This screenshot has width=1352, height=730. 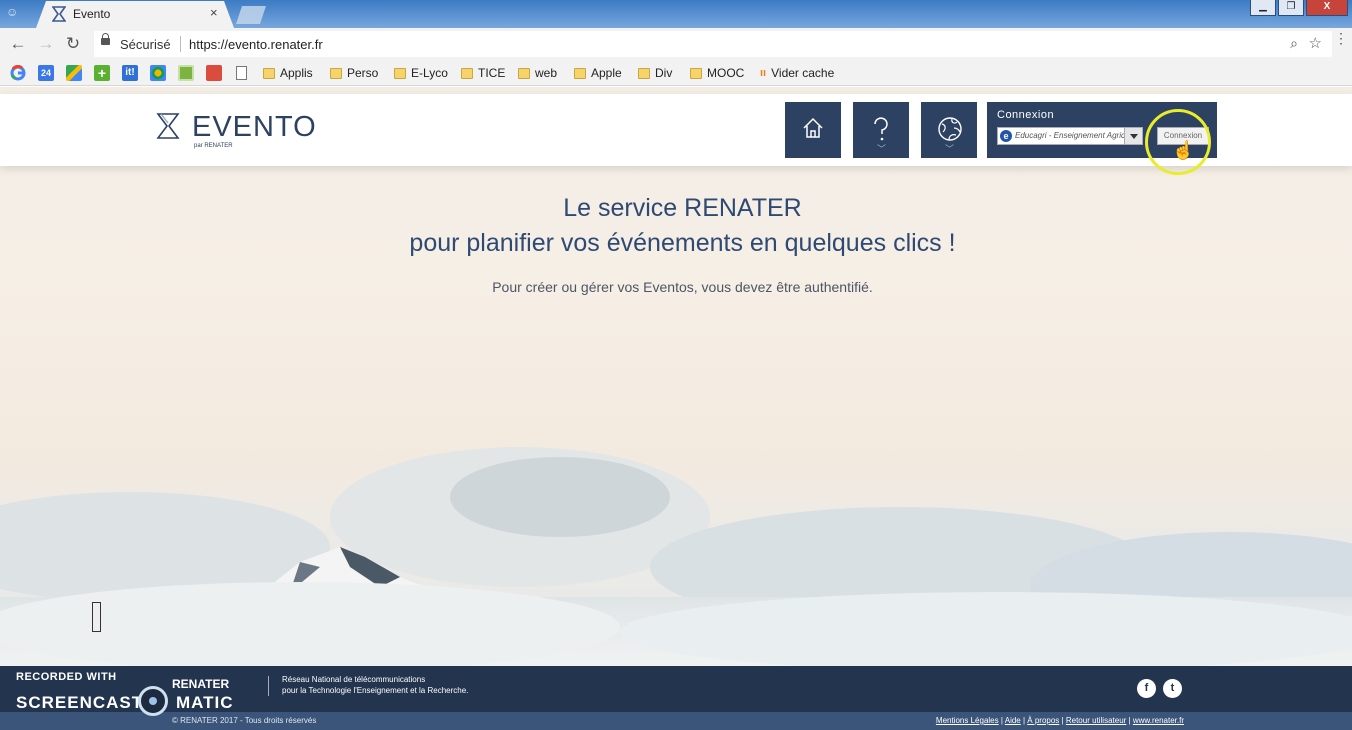 I want to click on language-button: ﹀, so click(x=949, y=130).